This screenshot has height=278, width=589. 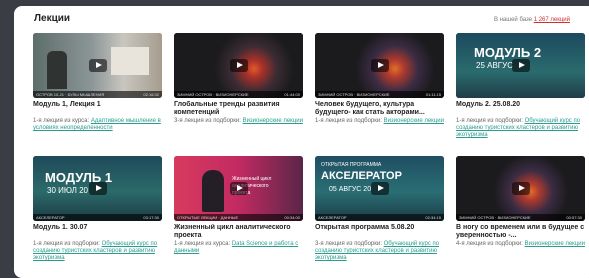 What do you see at coordinates (494, 65) in the screenshot?
I see `thumbnail-subheading: 25 АВГУС` at bounding box center [494, 65].